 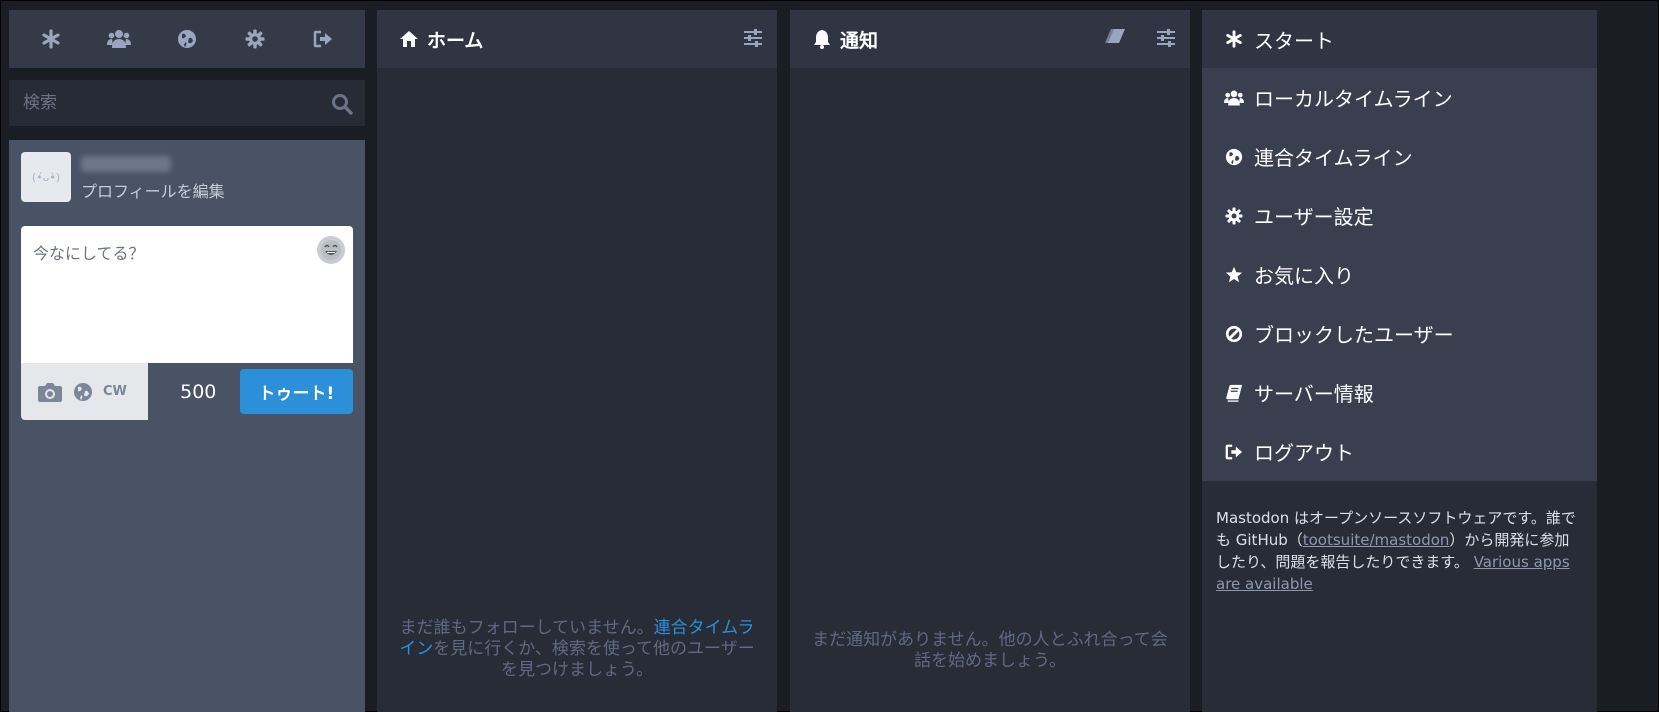 What do you see at coordinates (1399, 274) in the screenshot?
I see `menu-item-favourites: お気に入り` at bounding box center [1399, 274].